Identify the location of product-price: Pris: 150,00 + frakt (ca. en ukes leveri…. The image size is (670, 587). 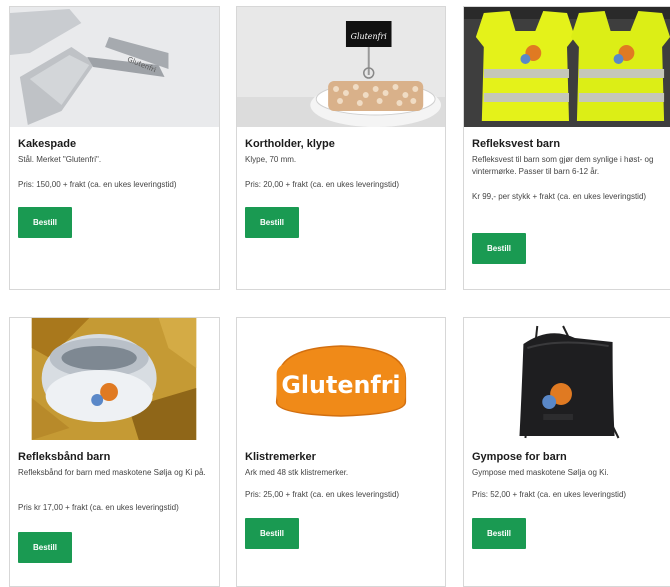
(97, 184).